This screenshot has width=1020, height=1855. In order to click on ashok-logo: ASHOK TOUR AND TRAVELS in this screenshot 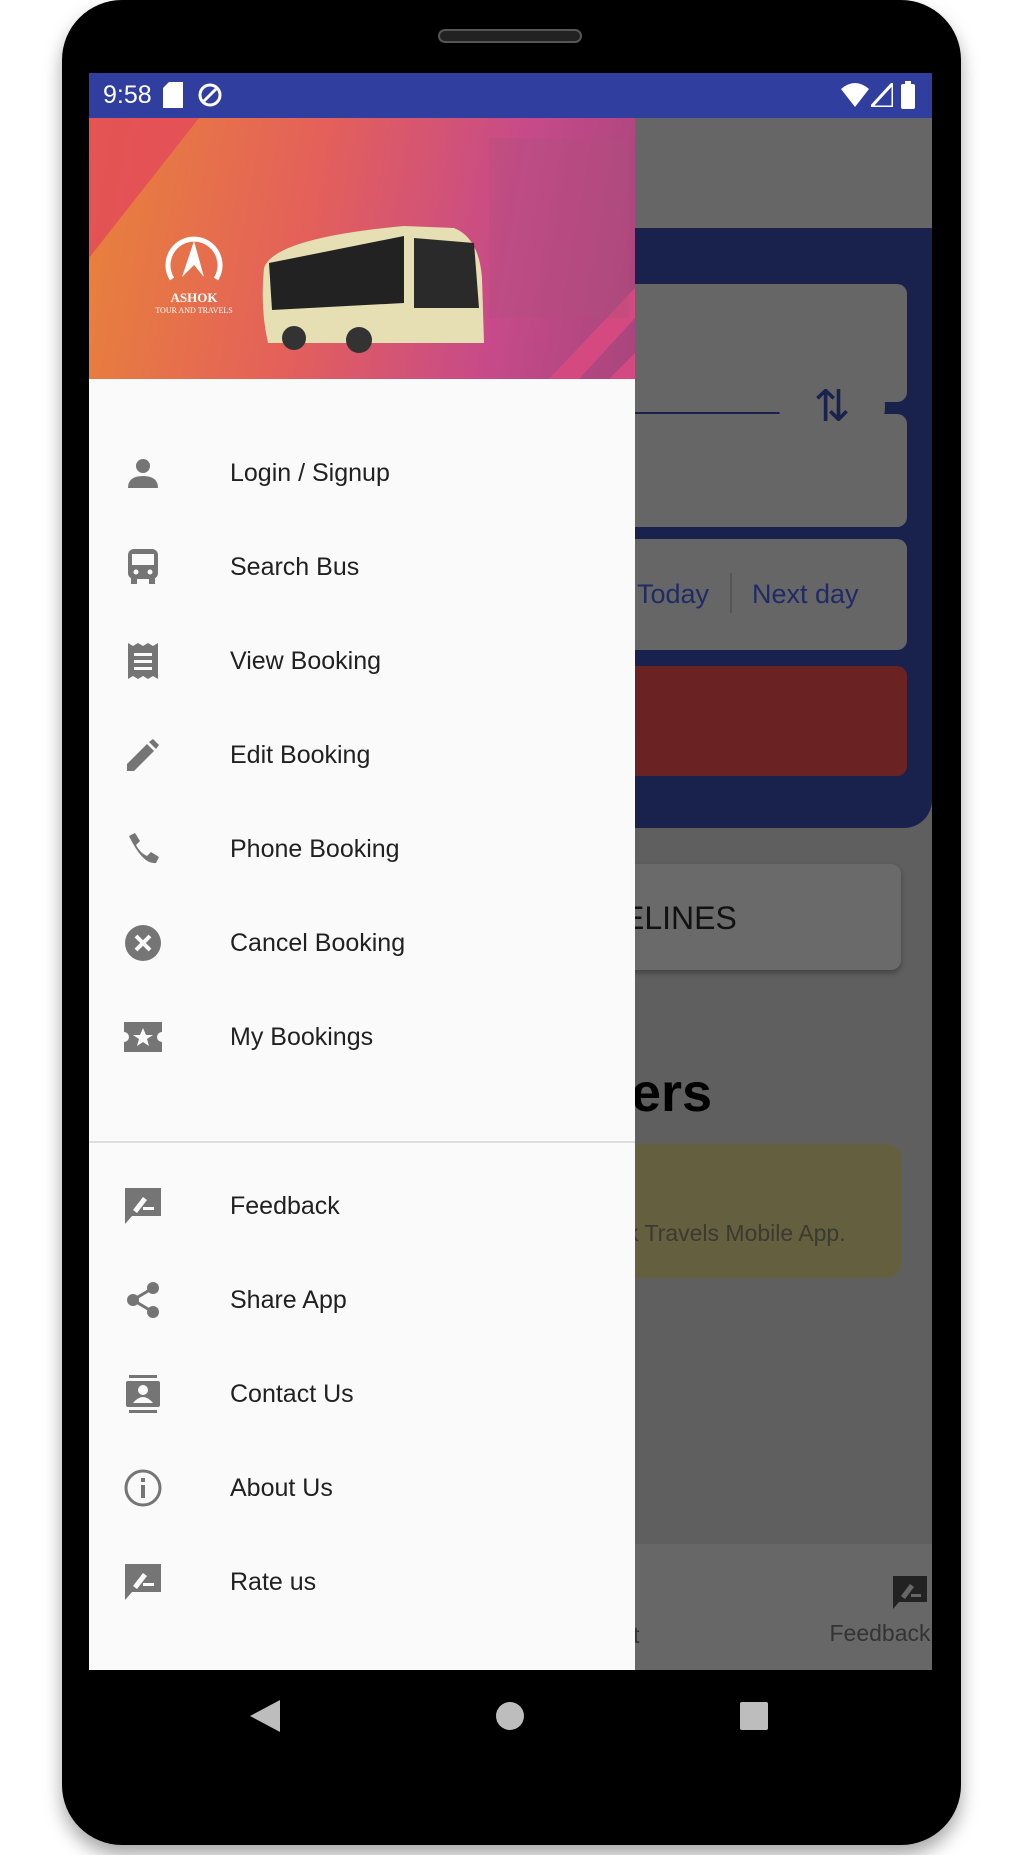, I will do `click(194, 274)`.